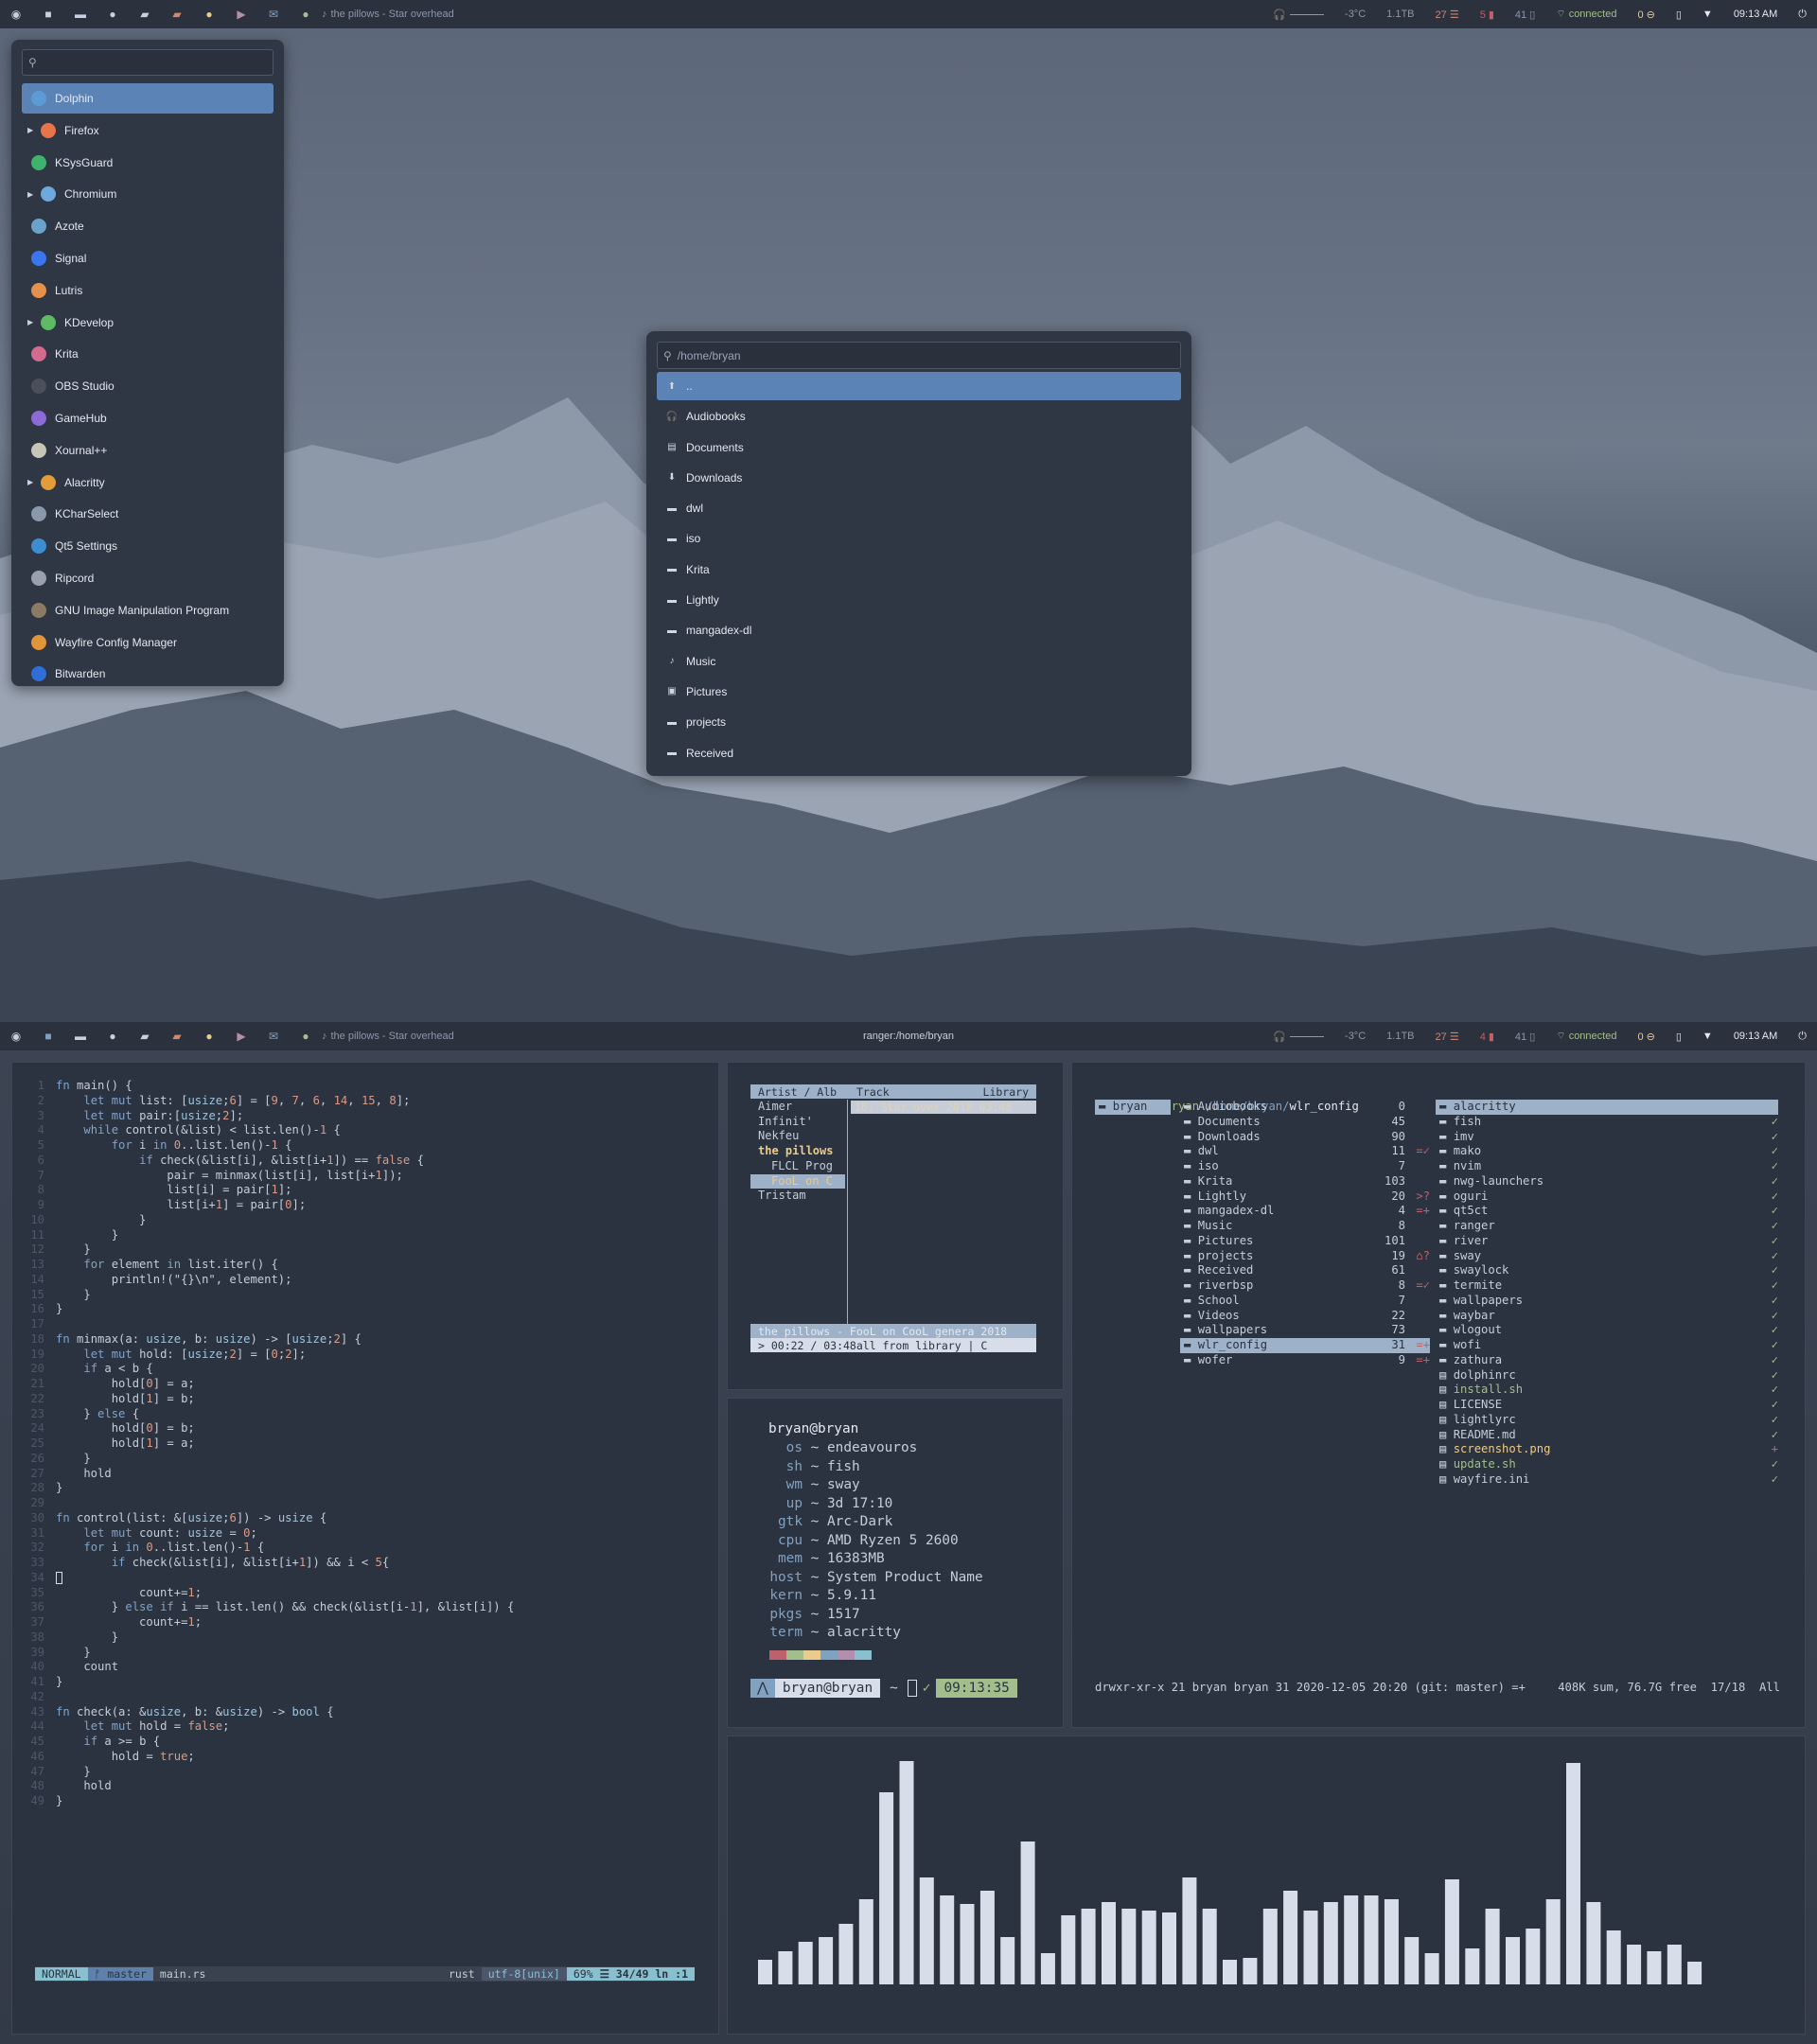  I want to click on launcher-item: Azote, so click(147, 226).